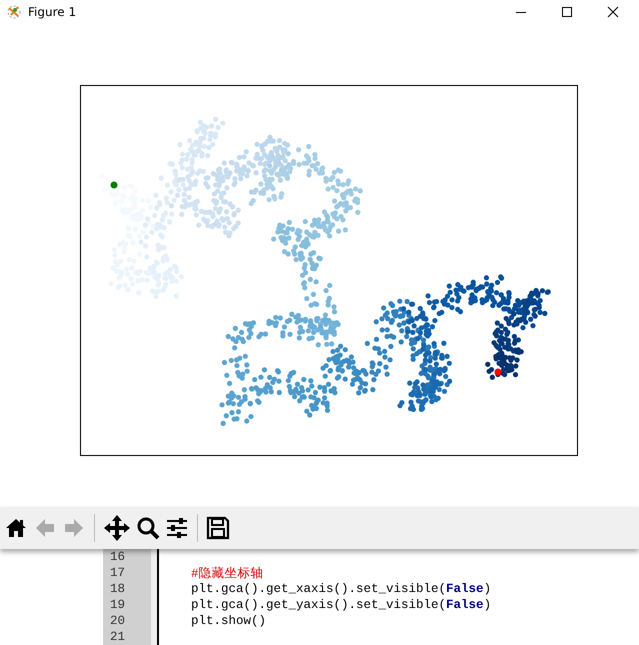  What do you see at coordinates (14, 12) in the screenshot?
I see `app-icon` at bounding box center [14, 12].